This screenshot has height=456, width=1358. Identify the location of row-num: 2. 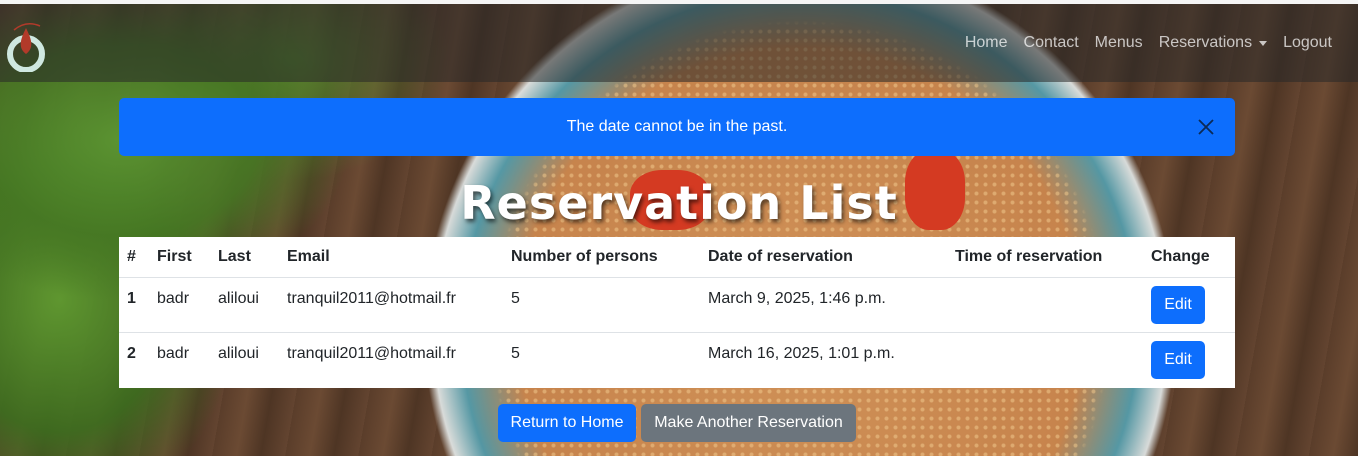
(131, 353).